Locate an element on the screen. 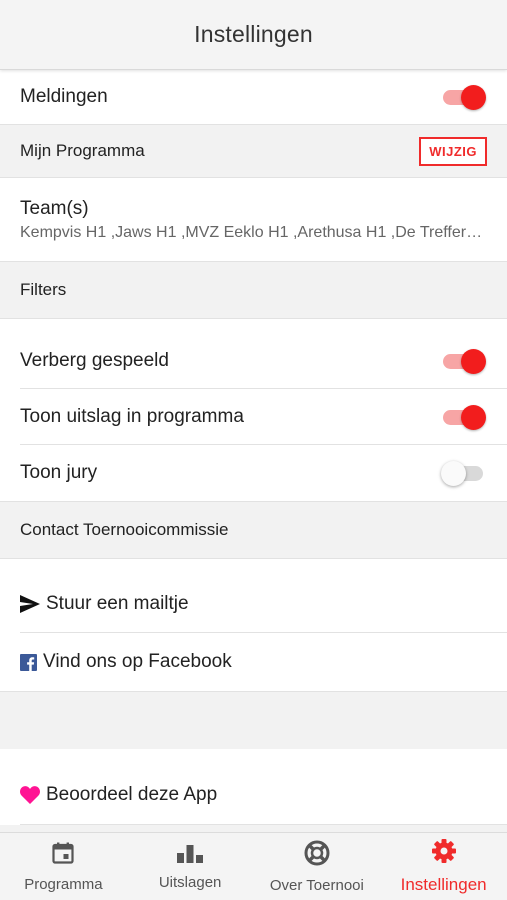 This screenshot has height=900, width=507. mail-row-content: Stuur een mailtje is located at coordinates (104, 604).